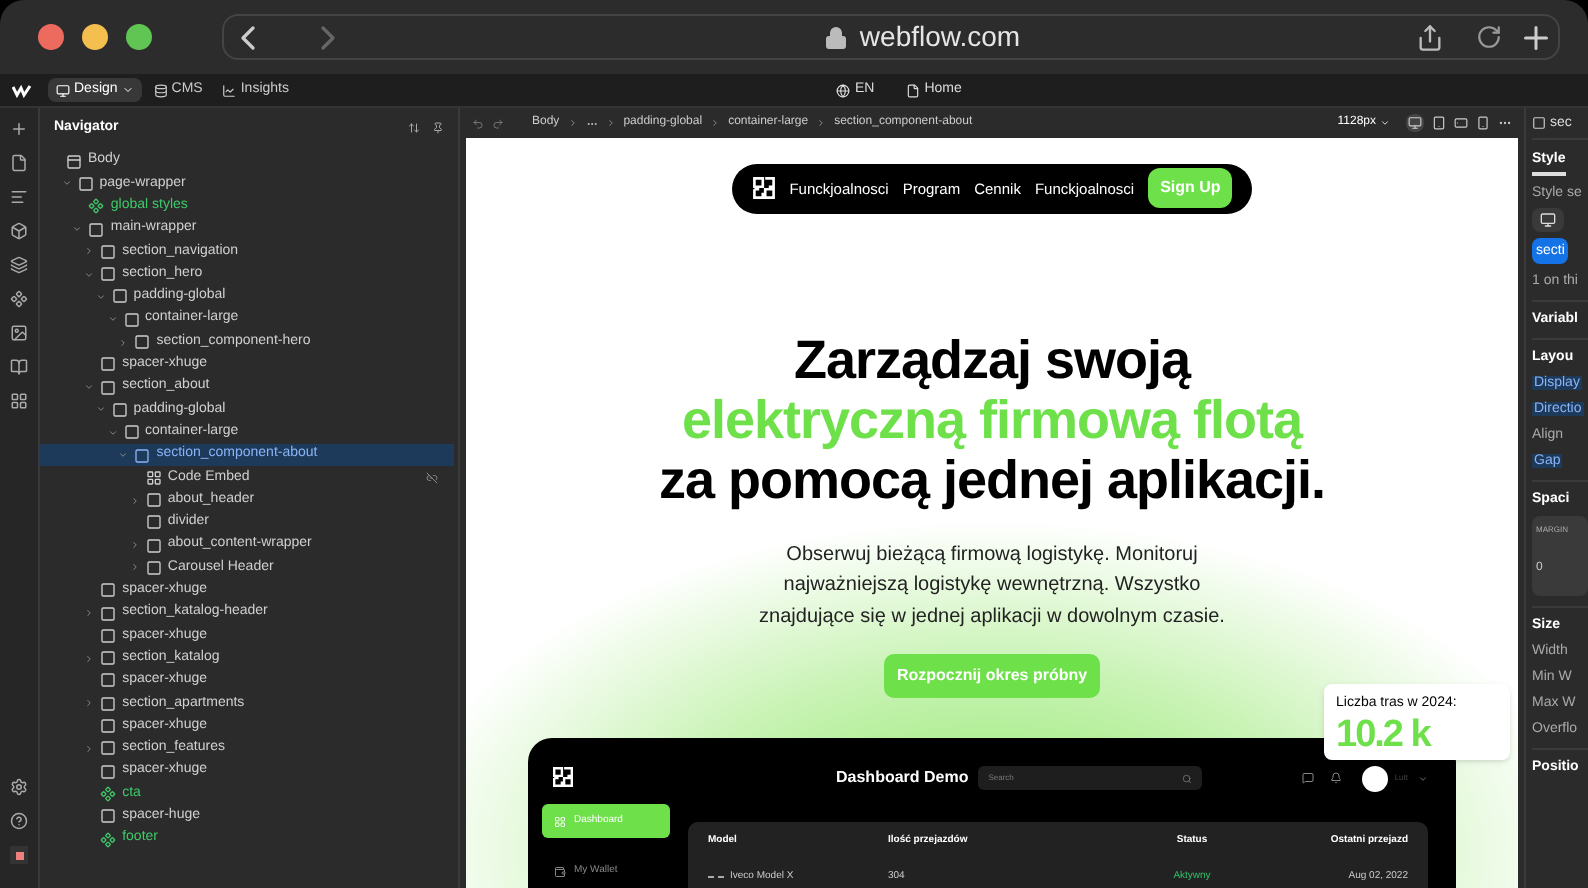 The height and width of the screenshot is (888, 1588). Describe the element at coordinates (19, 299) in the screenshot. I see `components-icon` at that location.